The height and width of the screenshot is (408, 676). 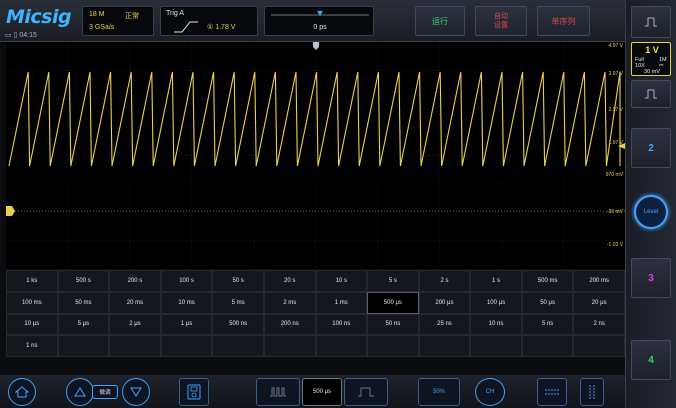 What do you see at coordinates (80, 392) in the screenshot?
I see `fine-up-button` at bounding box center [80, 392].